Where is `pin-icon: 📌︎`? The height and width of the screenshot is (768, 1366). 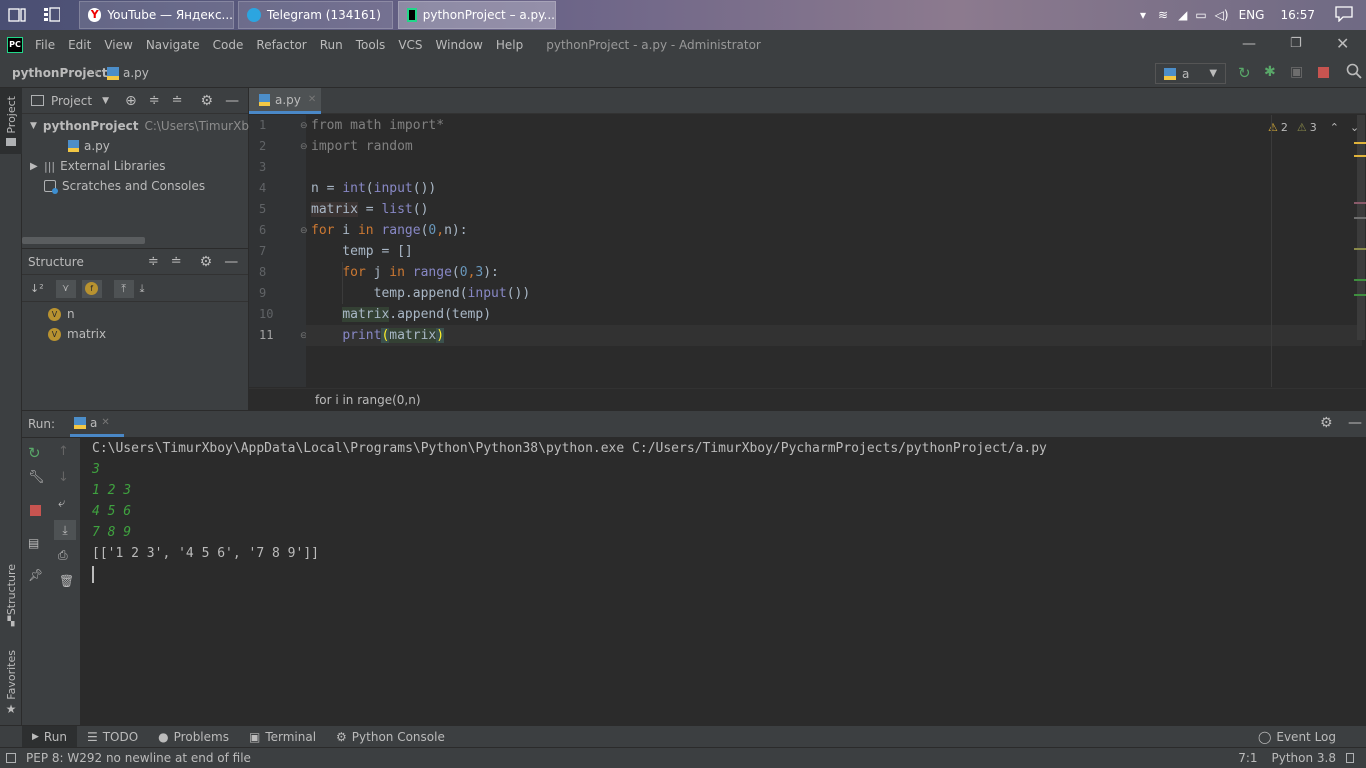 pin-icon: 📌︎ is located at coordinates (35, 575).